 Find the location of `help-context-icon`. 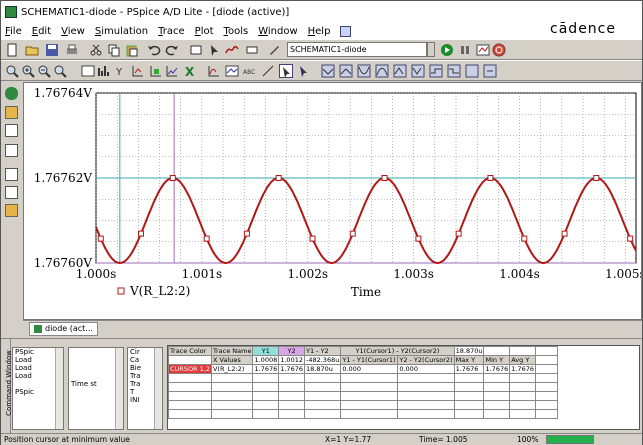

help-context-icon is located at coordinates (346, 31).